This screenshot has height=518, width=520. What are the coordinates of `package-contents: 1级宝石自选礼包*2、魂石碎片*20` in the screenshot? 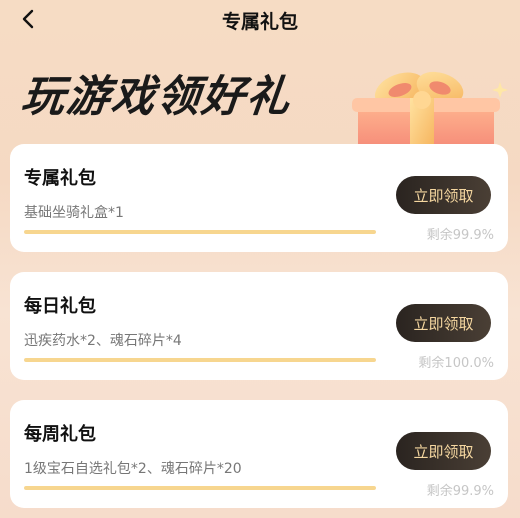 It's located at (133, 469).